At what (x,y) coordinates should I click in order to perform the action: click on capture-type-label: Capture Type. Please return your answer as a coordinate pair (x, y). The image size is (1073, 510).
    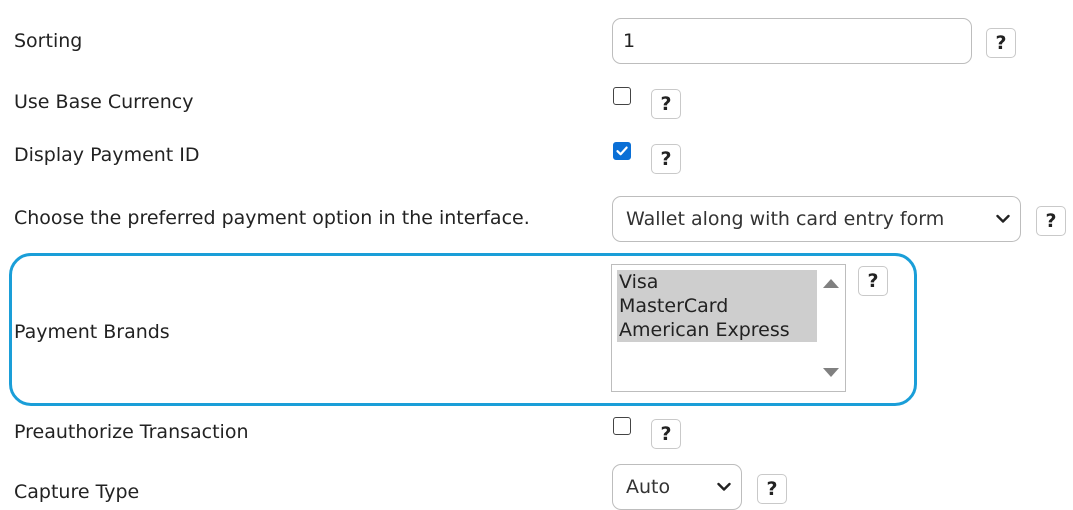
    Looking at the image, I should click on (77, 492).